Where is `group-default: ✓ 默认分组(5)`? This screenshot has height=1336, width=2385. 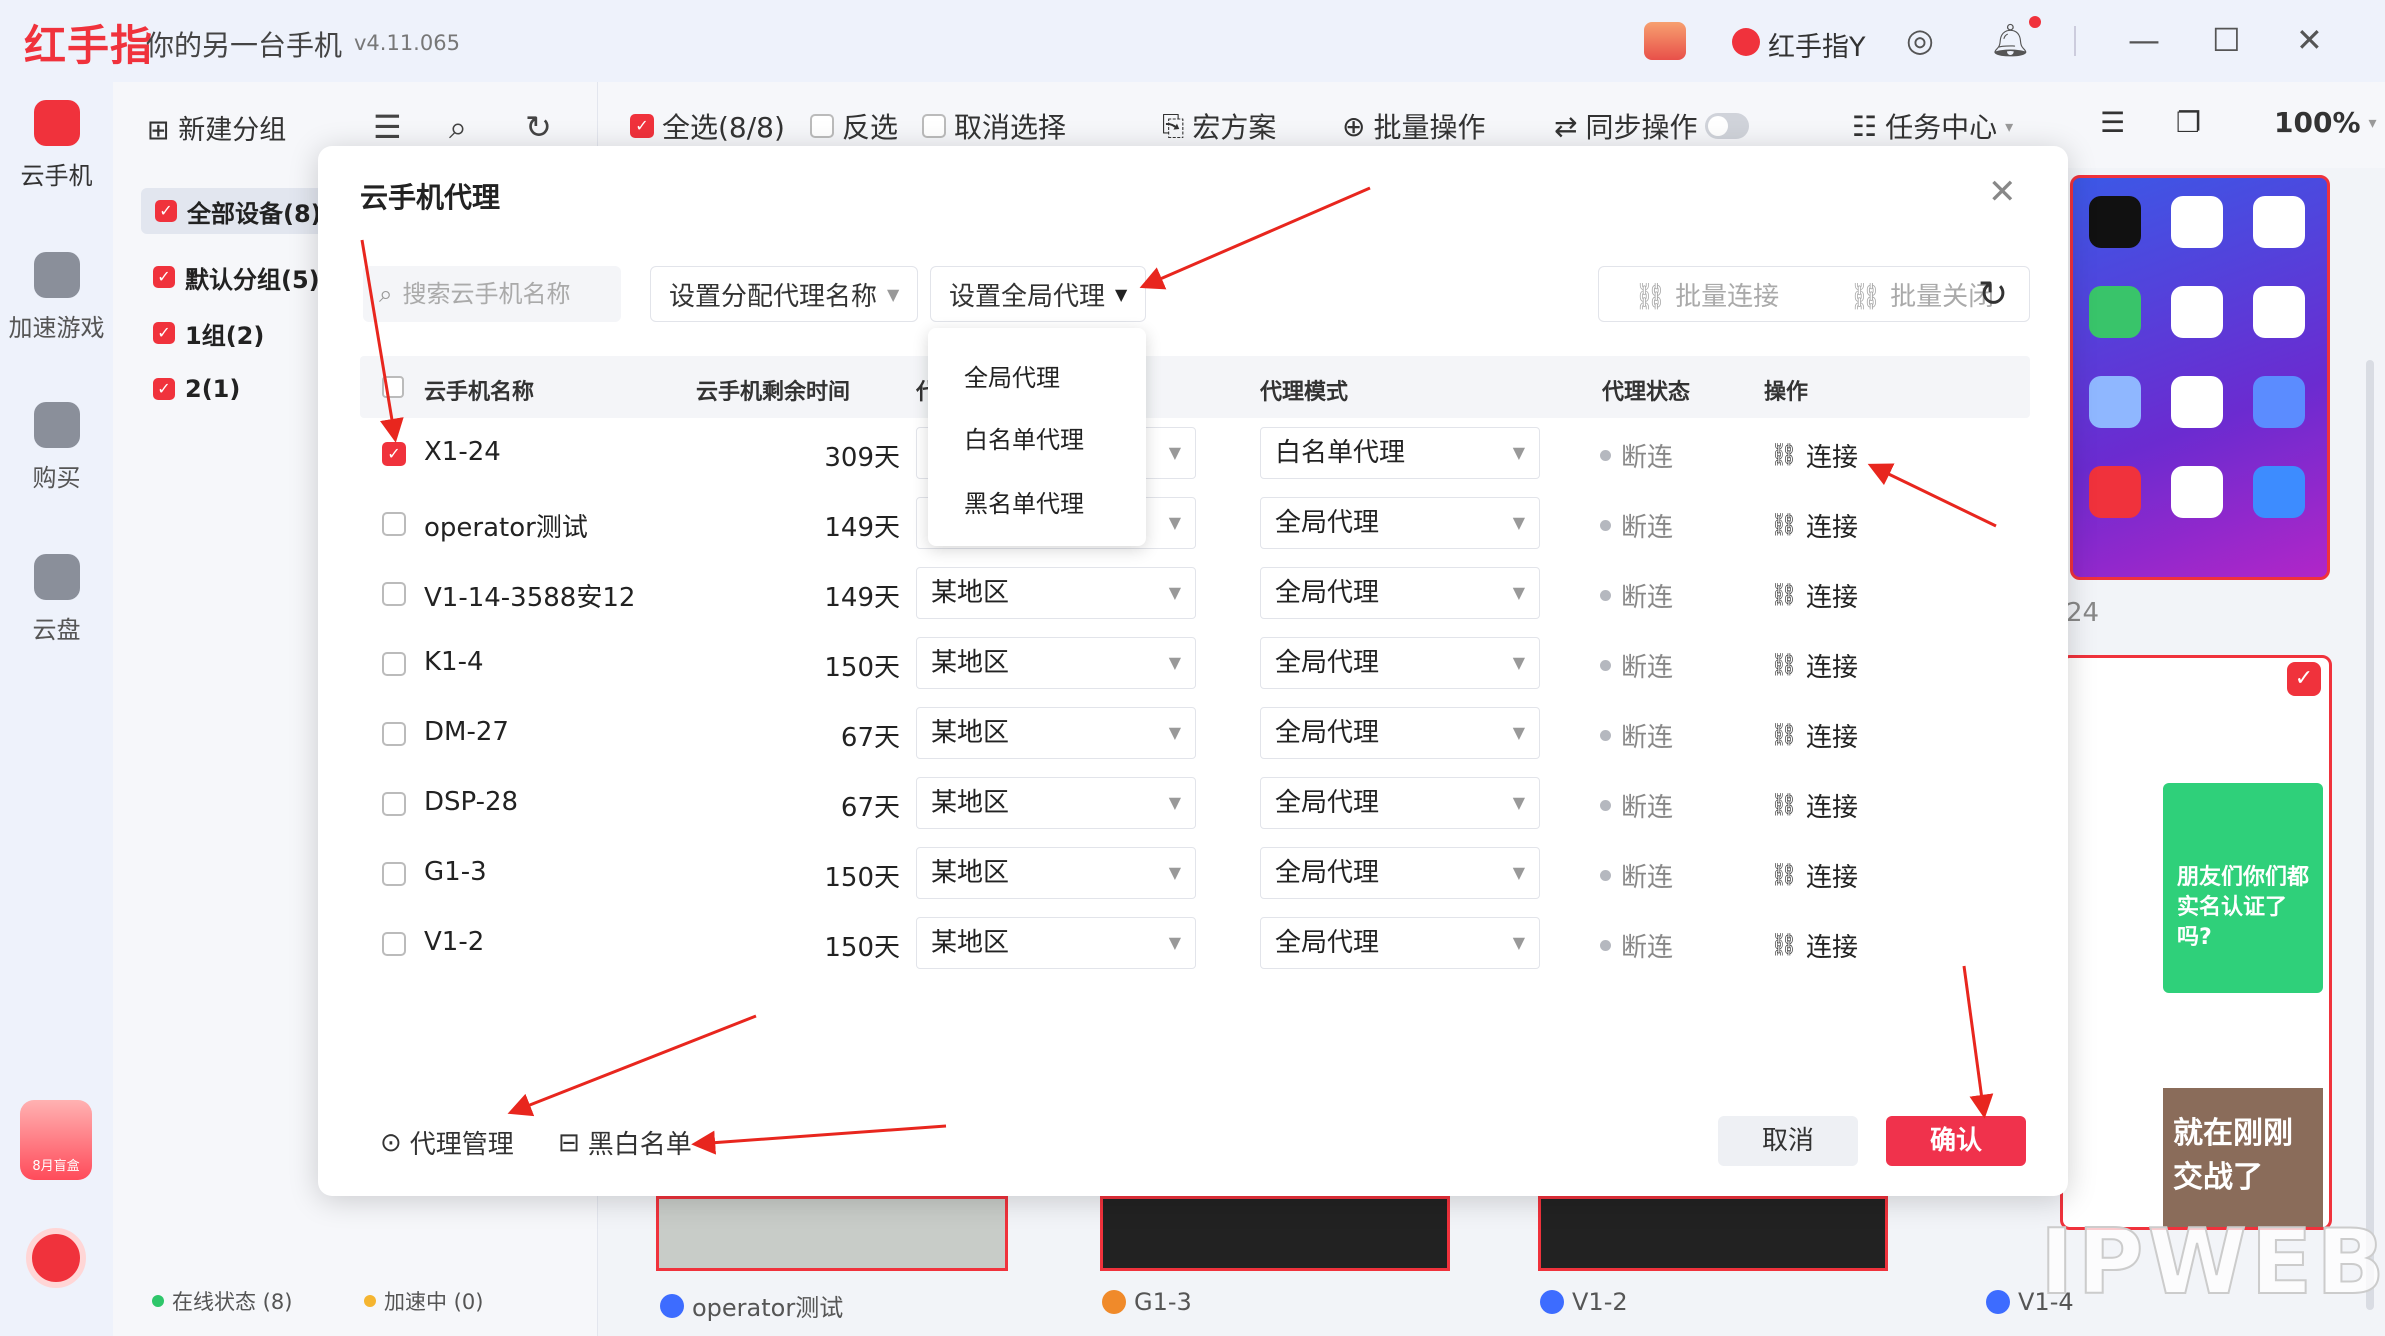
group-default: ✓ 默认分组(5) is located at coordinates (236, 277).